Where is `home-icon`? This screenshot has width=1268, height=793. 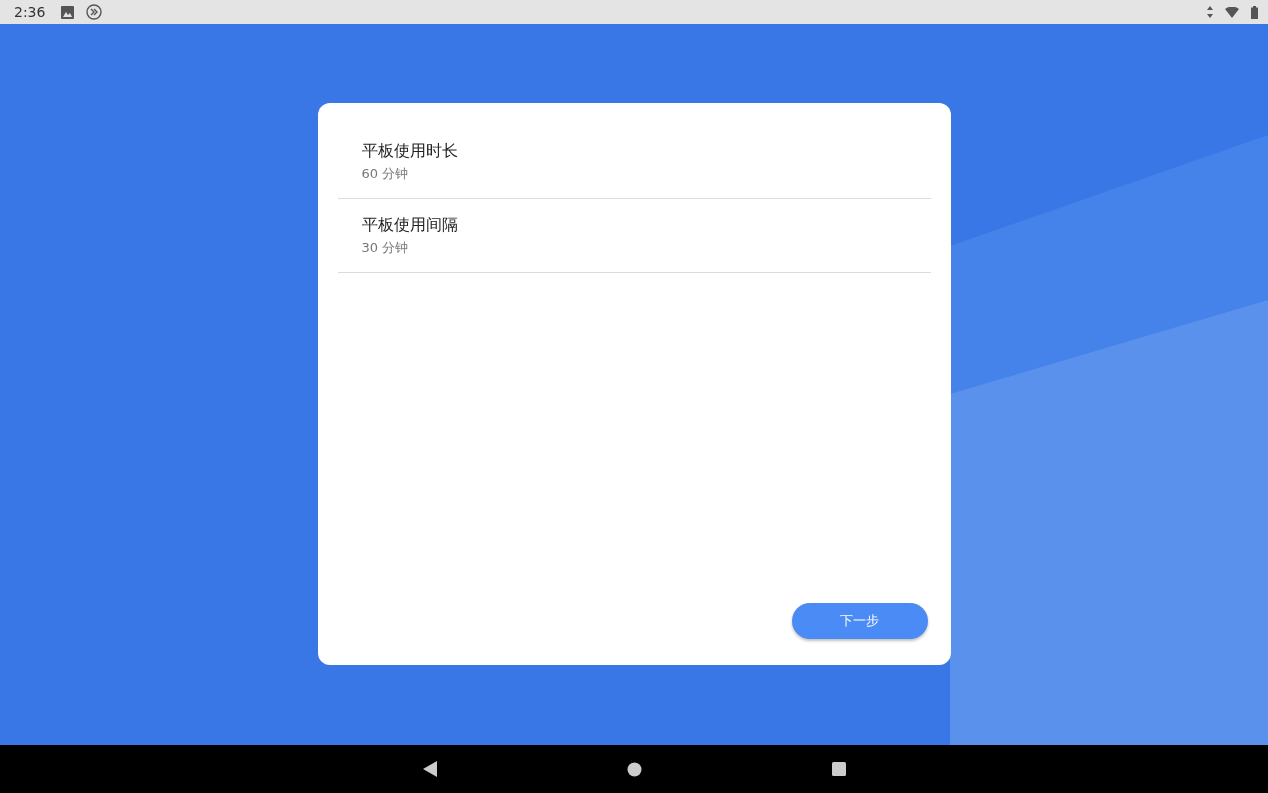 home-icon is located at coordinates (634, 769).